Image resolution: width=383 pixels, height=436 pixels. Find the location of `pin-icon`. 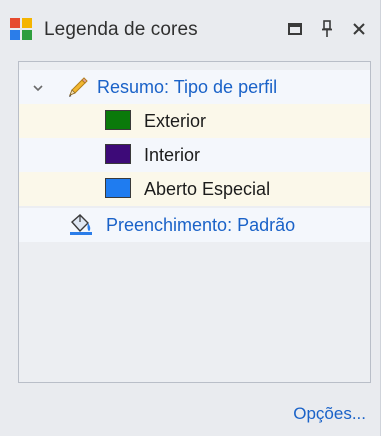

pin-icon is located at coordinates (327, 29).